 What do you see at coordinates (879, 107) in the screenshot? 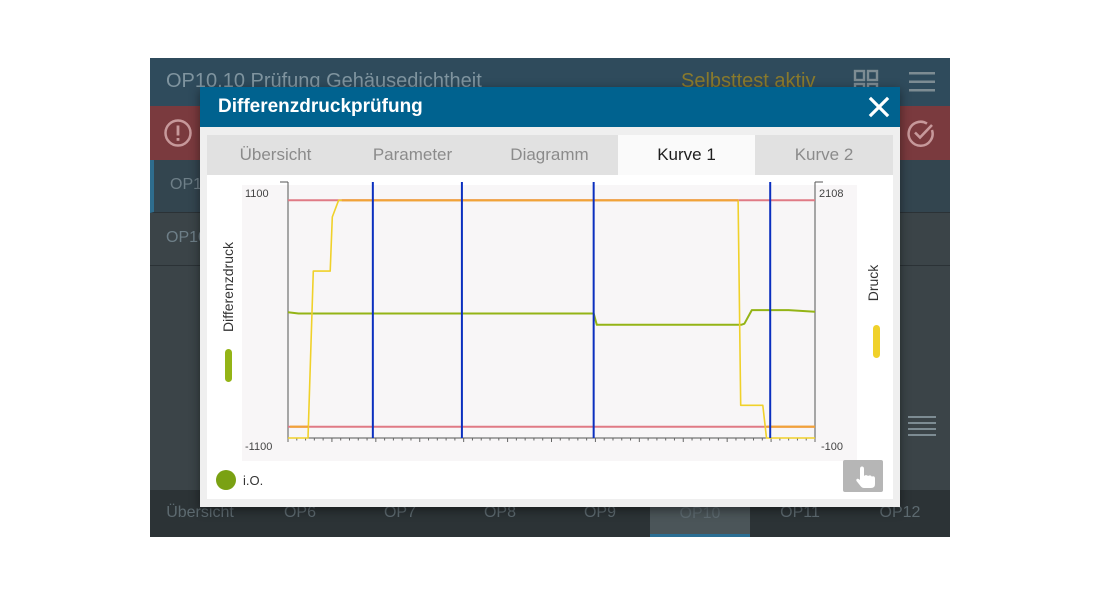
I see `close-icon` at bounding box center [879, 107].